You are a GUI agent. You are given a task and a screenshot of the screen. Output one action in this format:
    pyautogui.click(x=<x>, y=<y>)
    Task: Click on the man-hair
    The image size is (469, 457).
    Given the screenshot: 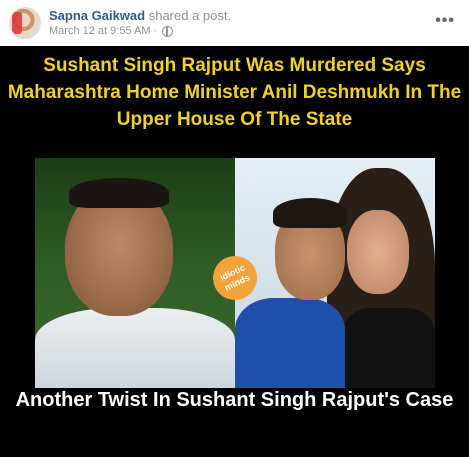 What is the action you would take?
    pyautogui.click(x=119, y=193)
    